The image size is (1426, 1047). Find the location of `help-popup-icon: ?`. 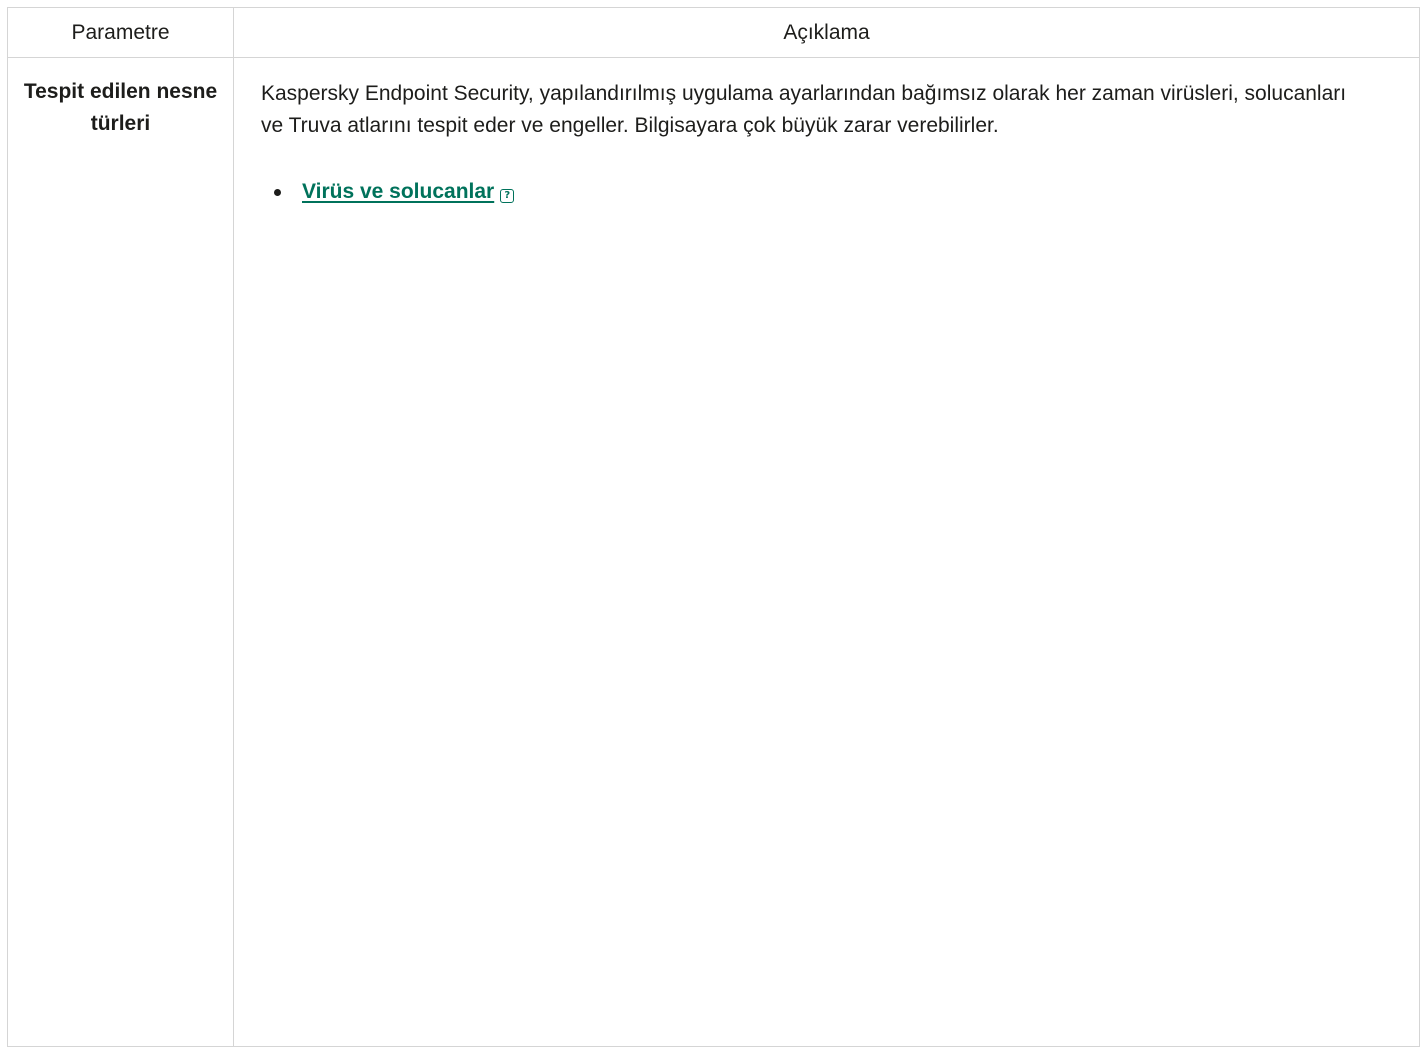

help-popup-icon: ? is located at coordinates (507, 196).